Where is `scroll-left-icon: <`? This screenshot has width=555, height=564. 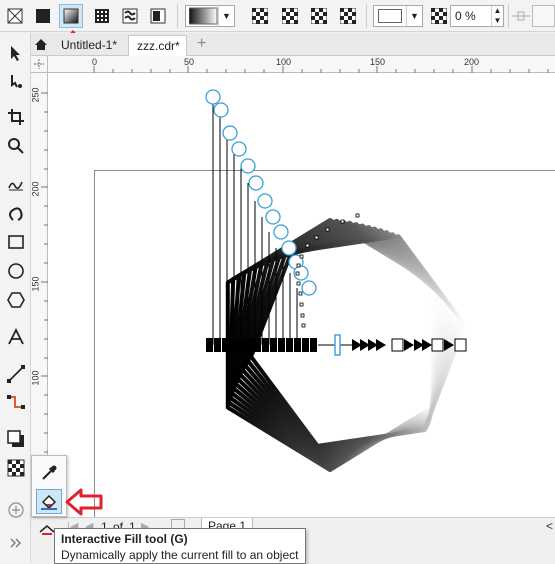
scroll-left-icon: < is located at coordinates (549, 526).